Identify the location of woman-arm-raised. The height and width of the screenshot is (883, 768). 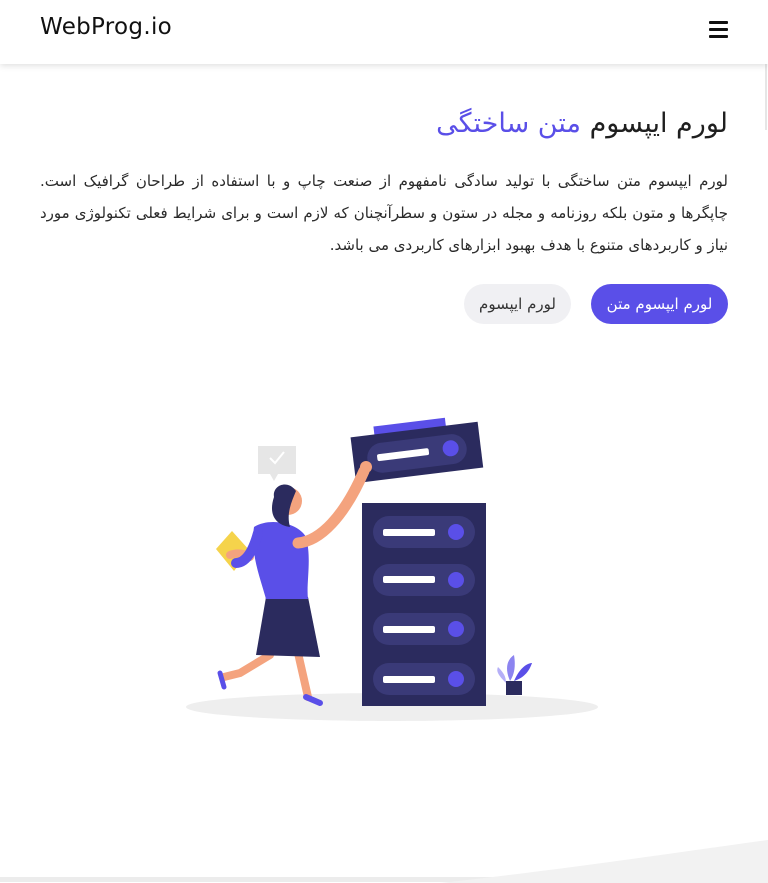
(331, 507).